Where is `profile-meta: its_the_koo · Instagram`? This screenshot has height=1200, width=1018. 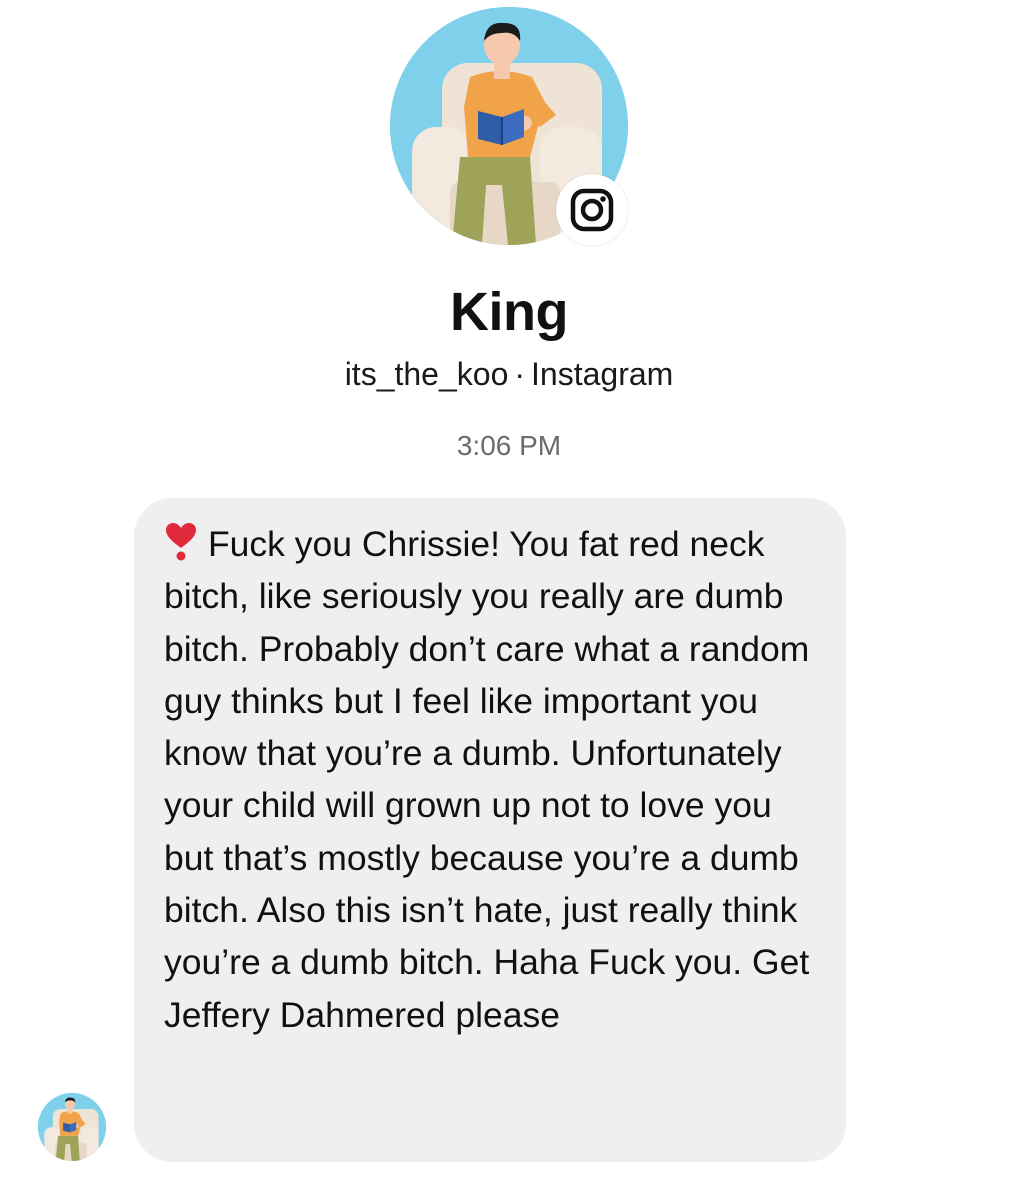 profile-meta: its_the_koo · Instagram is located at coordinates (509, 374).